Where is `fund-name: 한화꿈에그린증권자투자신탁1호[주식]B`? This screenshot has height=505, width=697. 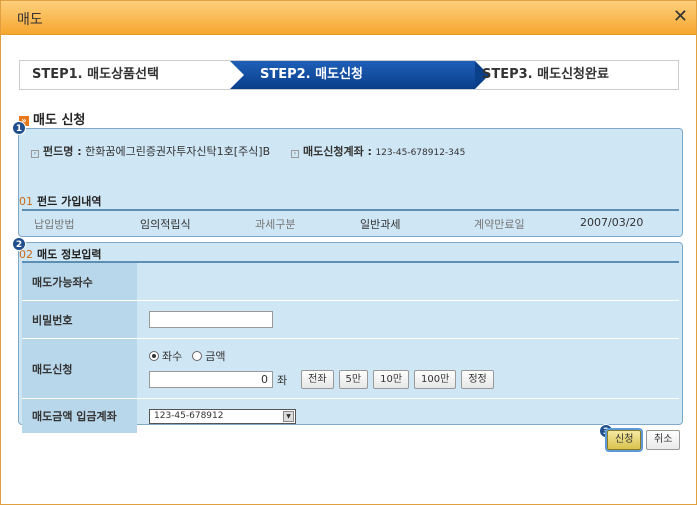 fund-name: 한화꿈에그린증권자투자신탁1호[주식]B is located at coordinates (178, 151).